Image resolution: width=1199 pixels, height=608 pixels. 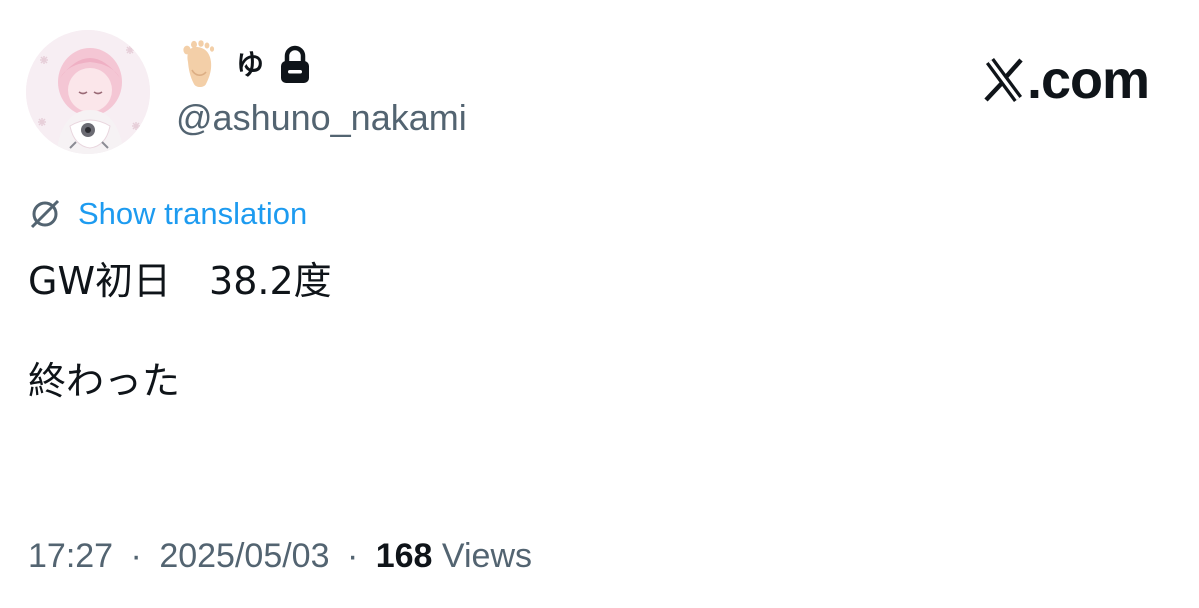 I want to click on brand-text: .com, so click(x=1088, y=80).